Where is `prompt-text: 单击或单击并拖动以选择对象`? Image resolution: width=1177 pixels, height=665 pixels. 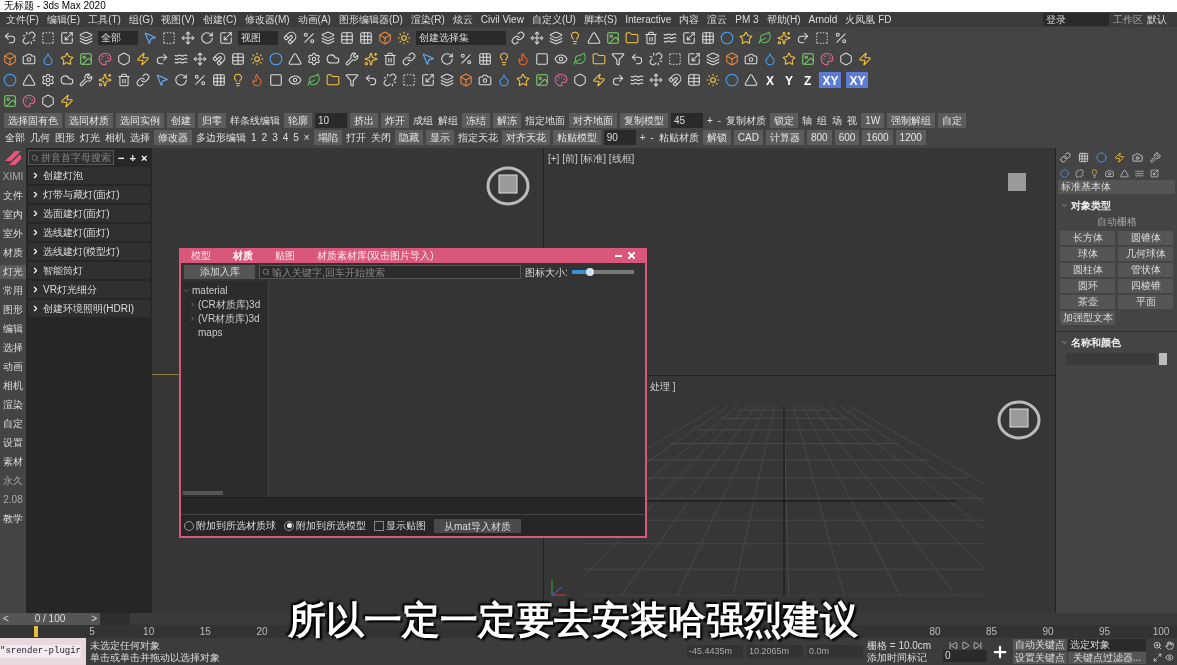 prompt-text: 单击或单击并拖动以选择对象 is located at coordinates (155, 657).